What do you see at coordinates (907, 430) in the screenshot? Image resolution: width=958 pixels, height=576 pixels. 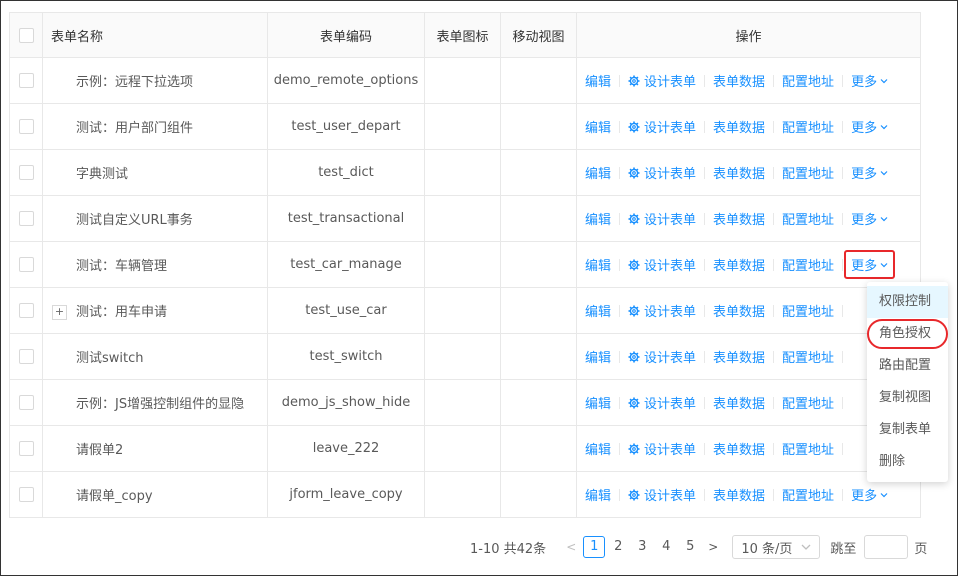 I see `menu-item-copy-form: 复制表单` at bounding box center [907, 430].